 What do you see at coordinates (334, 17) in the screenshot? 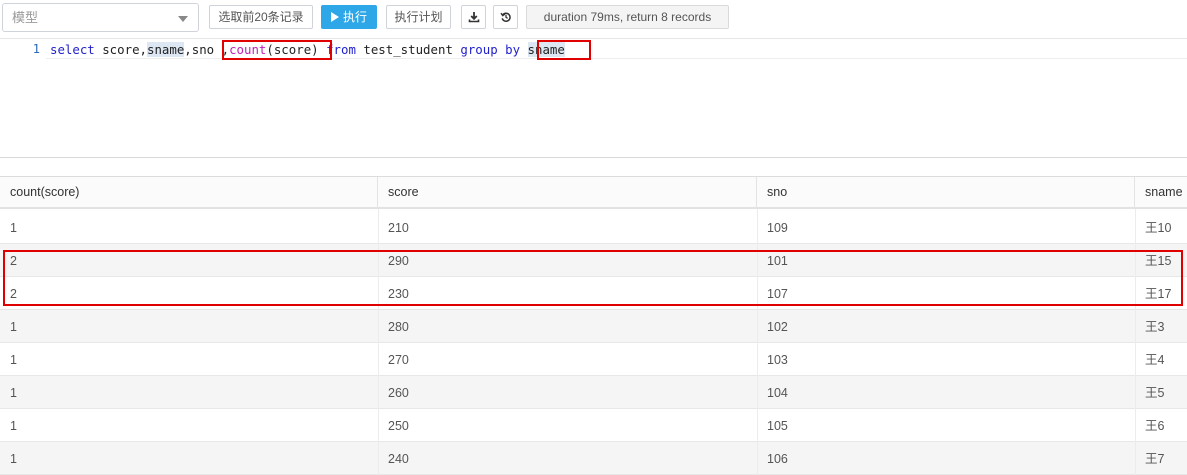
I see `play-icon` at bounding box center [334, 17].